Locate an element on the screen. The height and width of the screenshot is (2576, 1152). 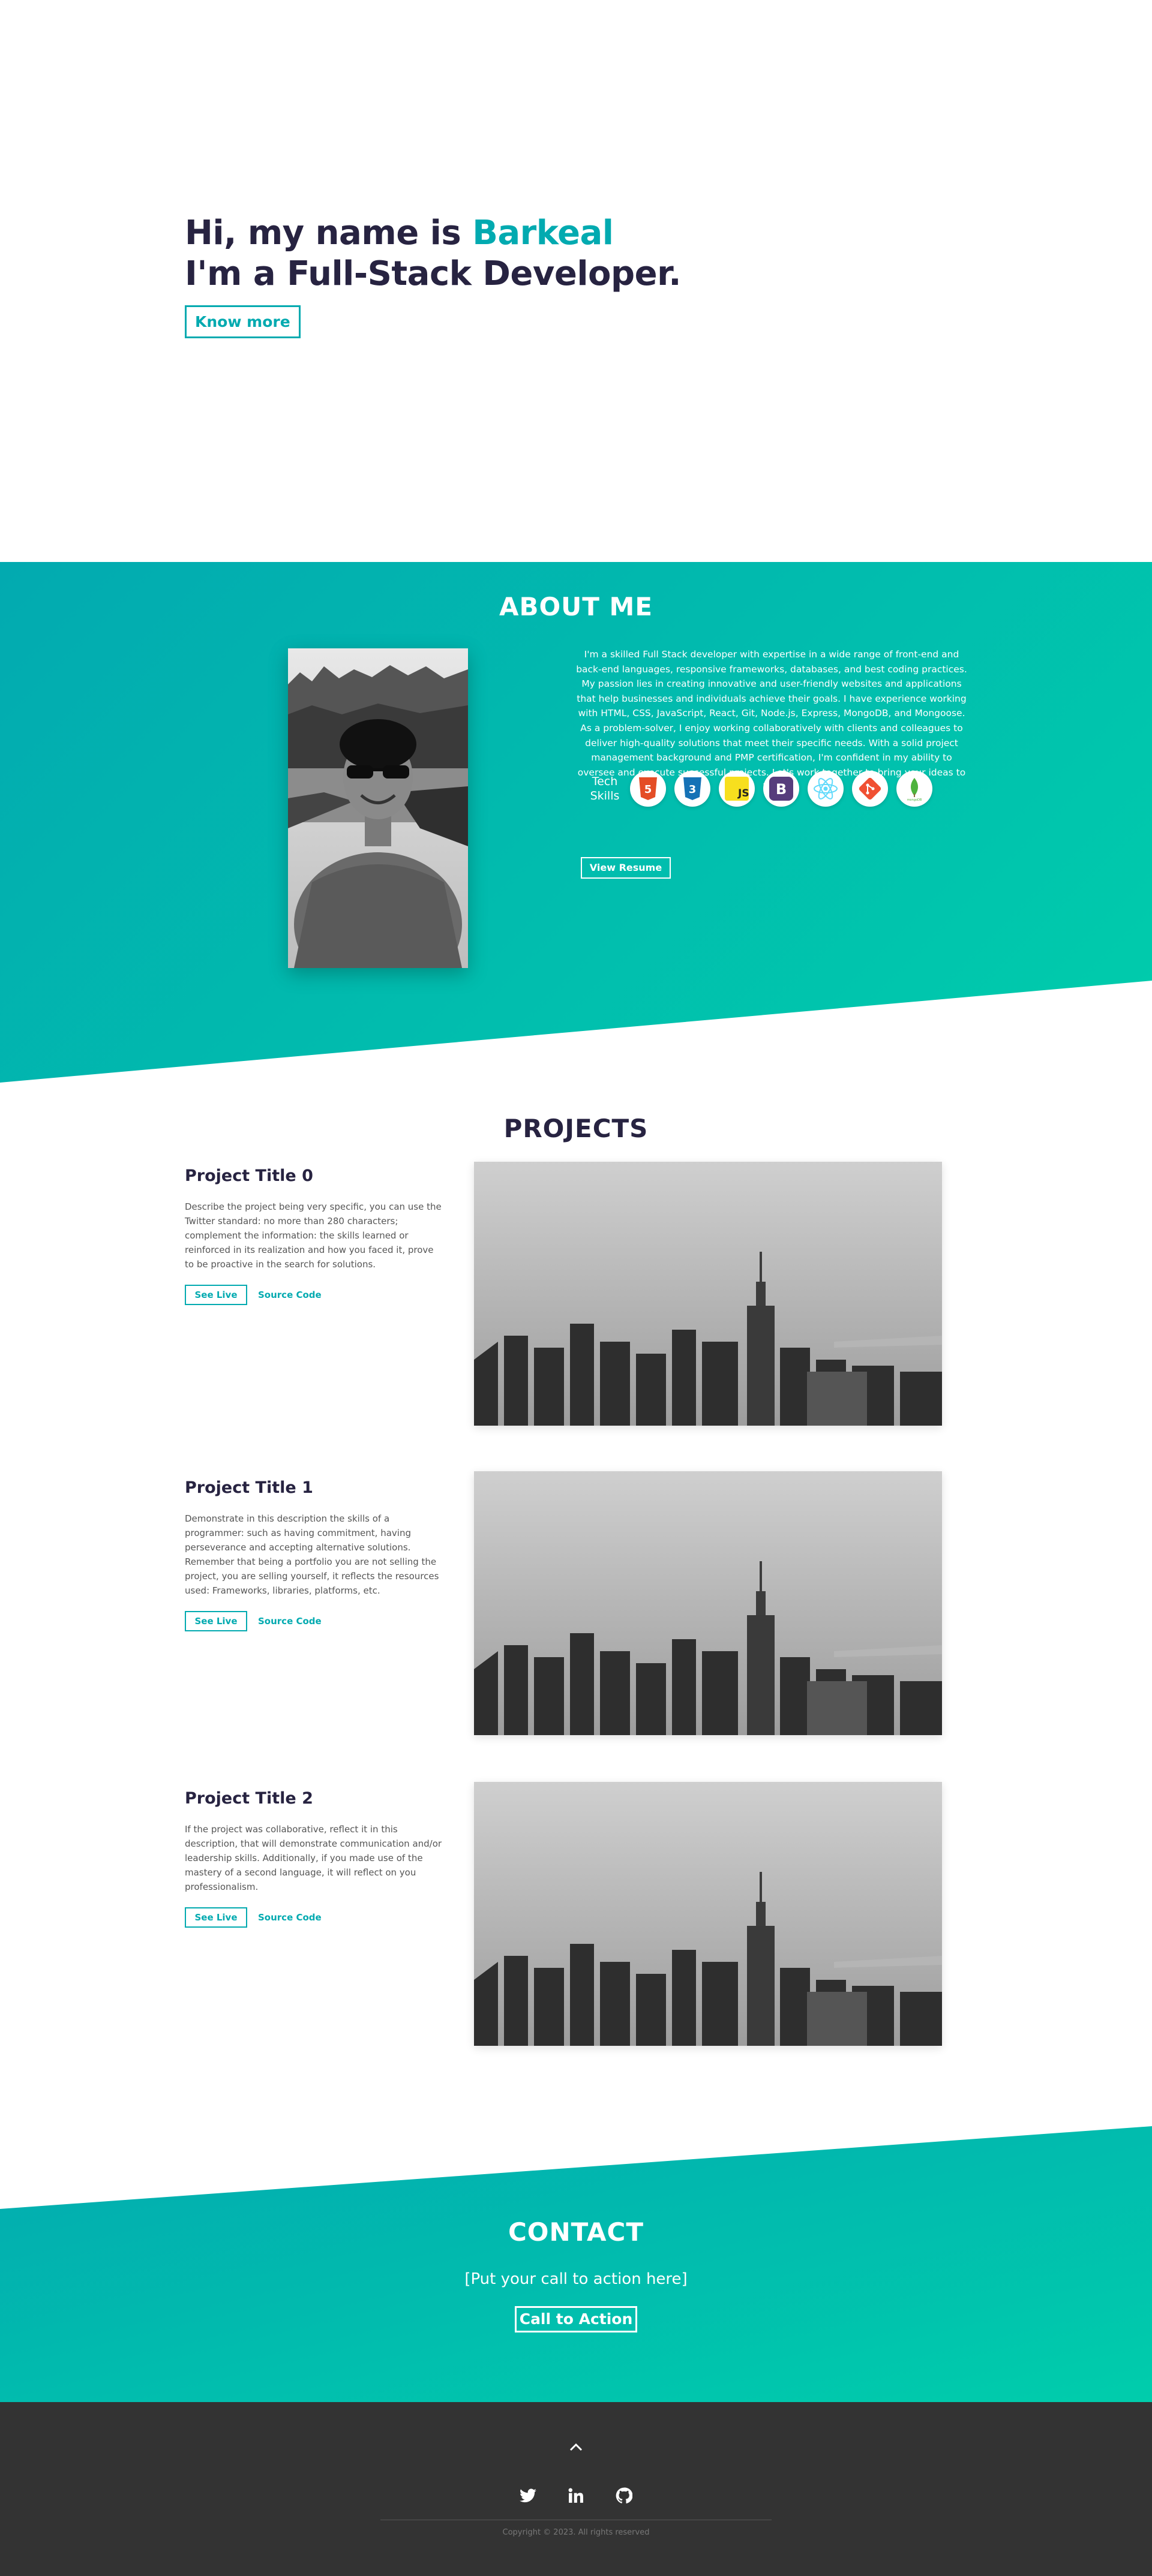
social-links is located at coordinates (576, 2495).